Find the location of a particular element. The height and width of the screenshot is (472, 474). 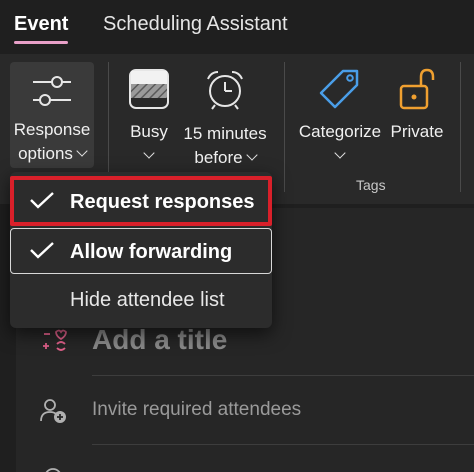

unlocked-padlock-icon is located at coordinates (417, 89).